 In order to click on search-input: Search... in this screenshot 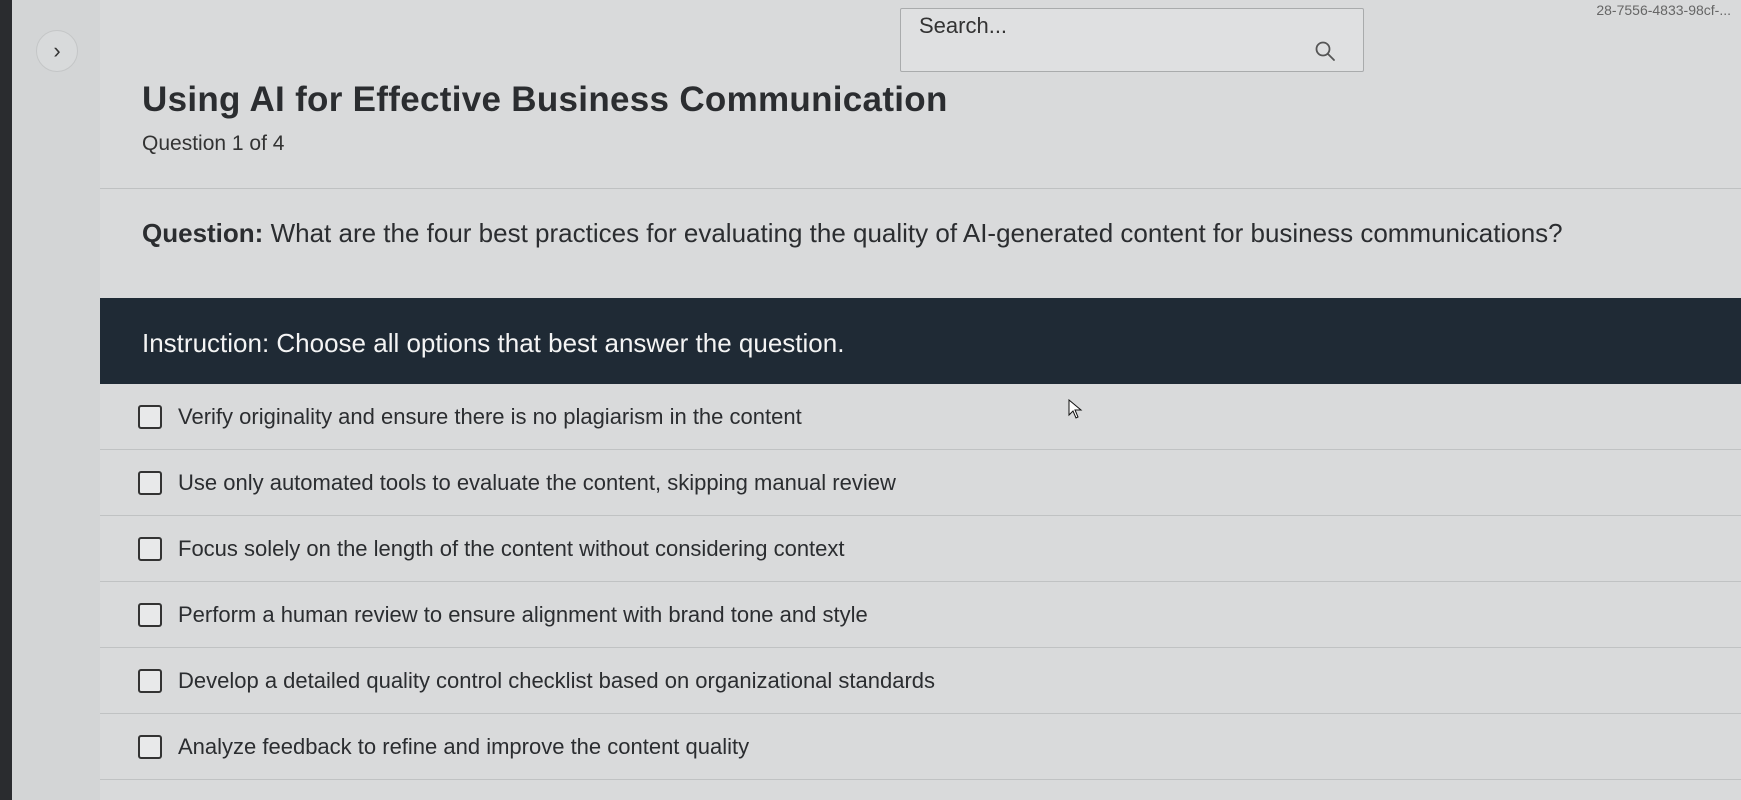, I will do `click(1132, 40)`.